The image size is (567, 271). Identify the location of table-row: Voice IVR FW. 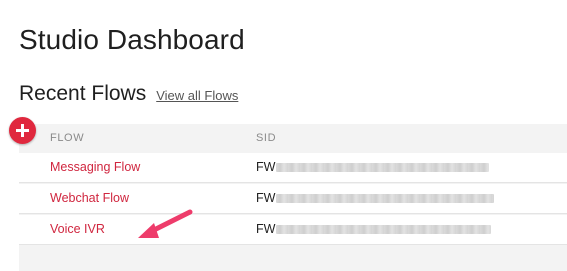
(293, 230).